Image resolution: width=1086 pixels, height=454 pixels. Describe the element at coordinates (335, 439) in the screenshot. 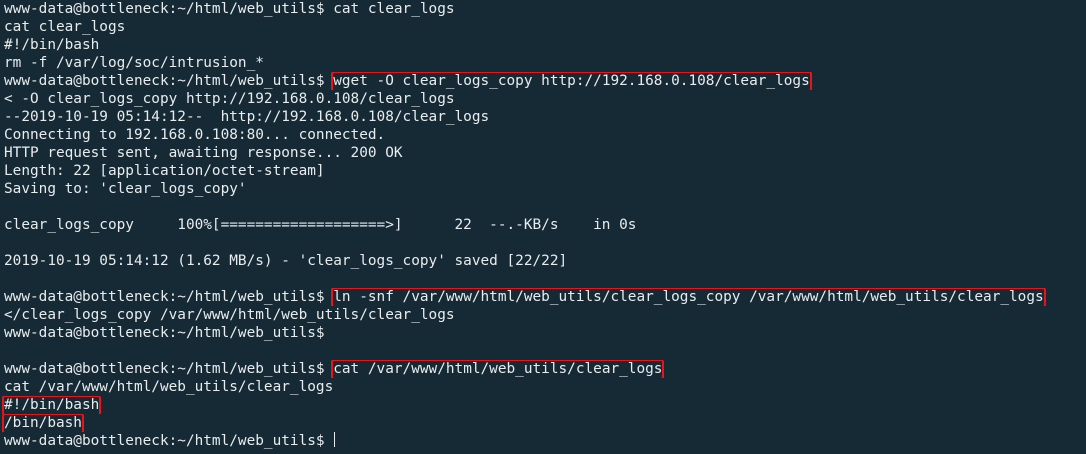

I see `text-cursor` at that location.